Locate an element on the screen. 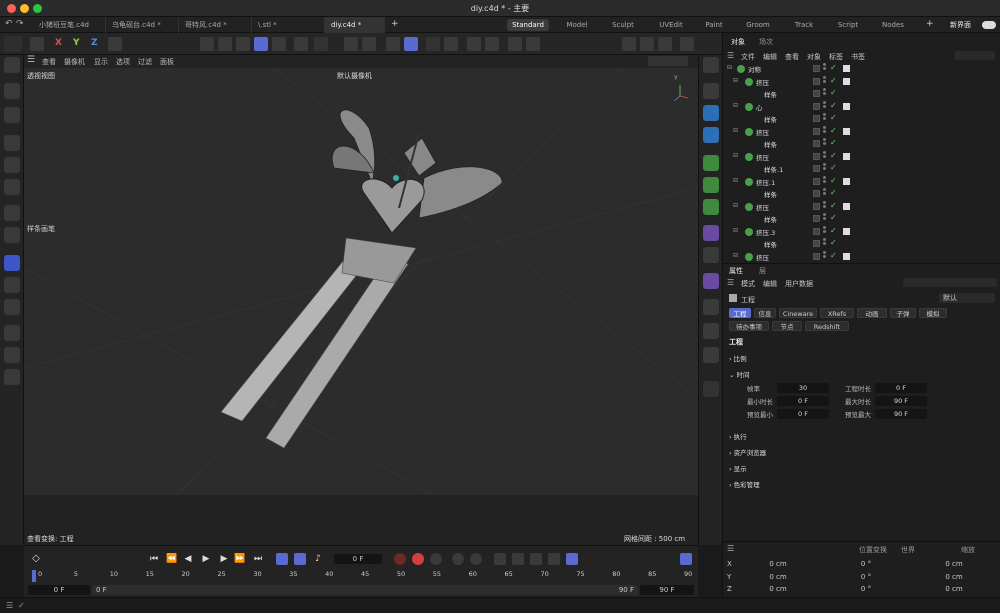 The height and width of the screenshot is (613, 1000). add-layout-icon: + is located at coordinates (930, 24).